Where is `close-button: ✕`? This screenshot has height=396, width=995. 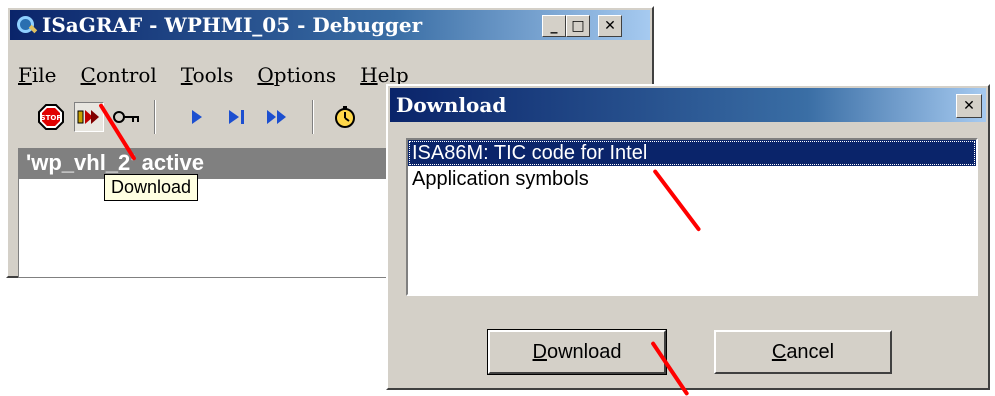 close-button: ✕ is located at coordinates (610, 26).